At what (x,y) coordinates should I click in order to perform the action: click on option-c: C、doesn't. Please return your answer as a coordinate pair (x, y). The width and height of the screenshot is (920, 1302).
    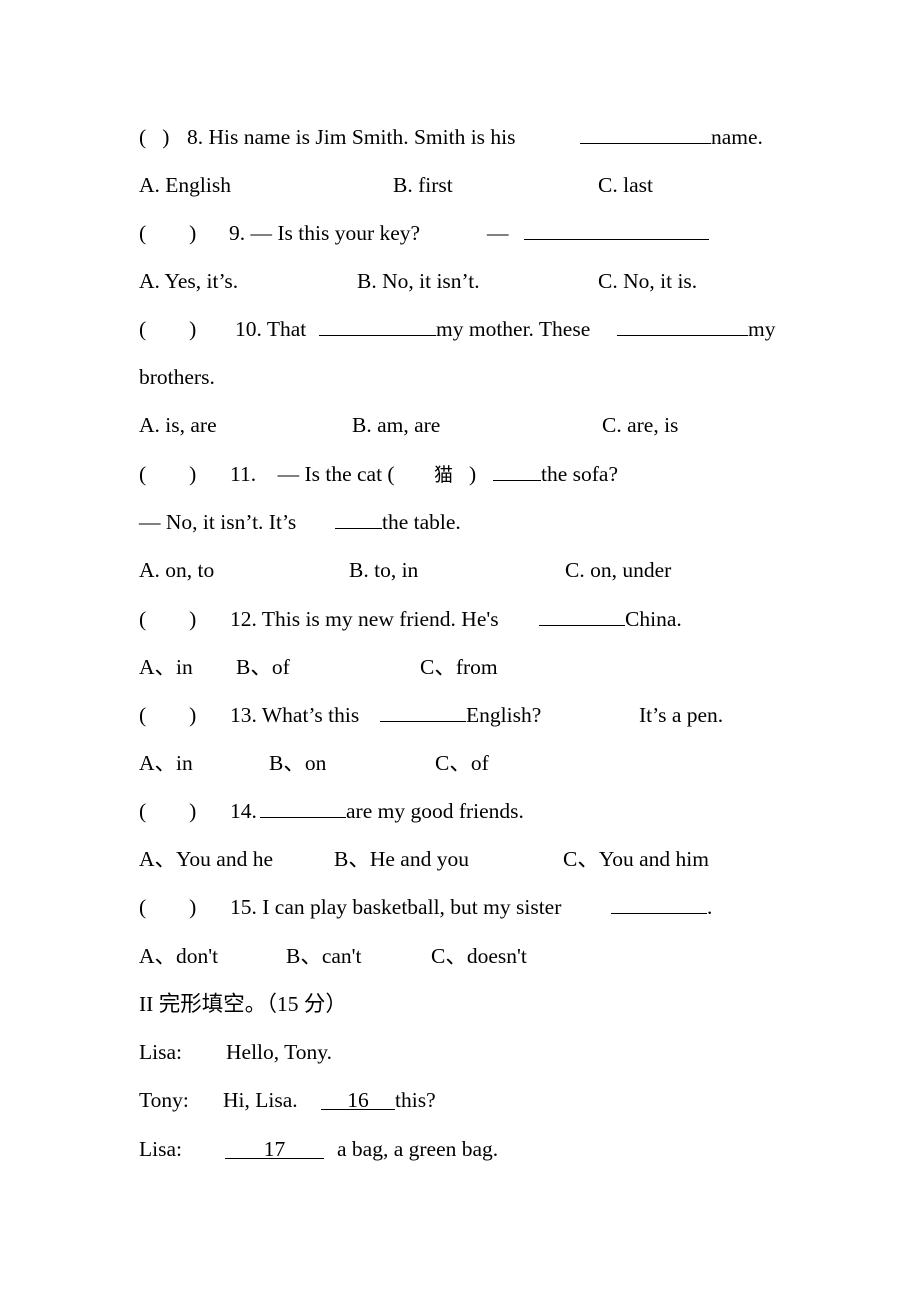
    Looking at the image, I should click on (479, 956).